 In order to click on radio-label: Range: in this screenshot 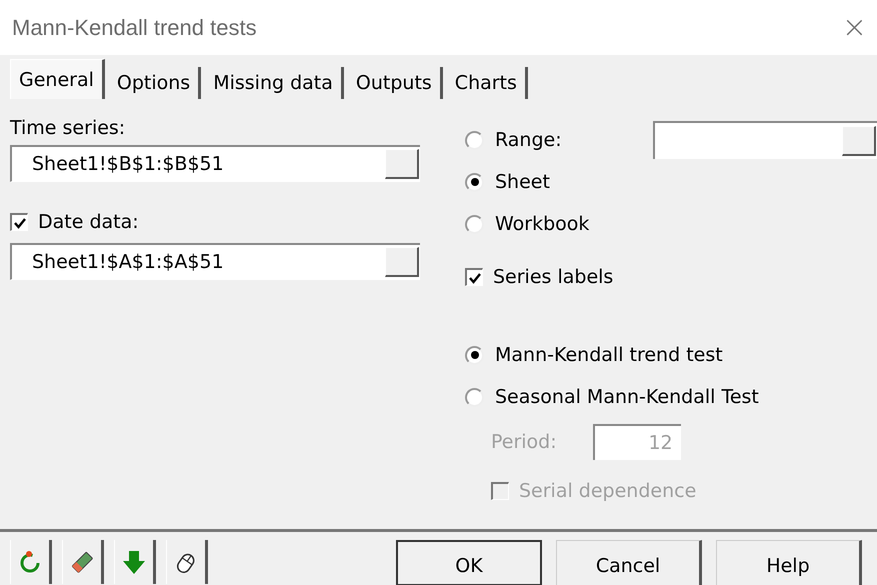, I will do `click(528, 140)`.